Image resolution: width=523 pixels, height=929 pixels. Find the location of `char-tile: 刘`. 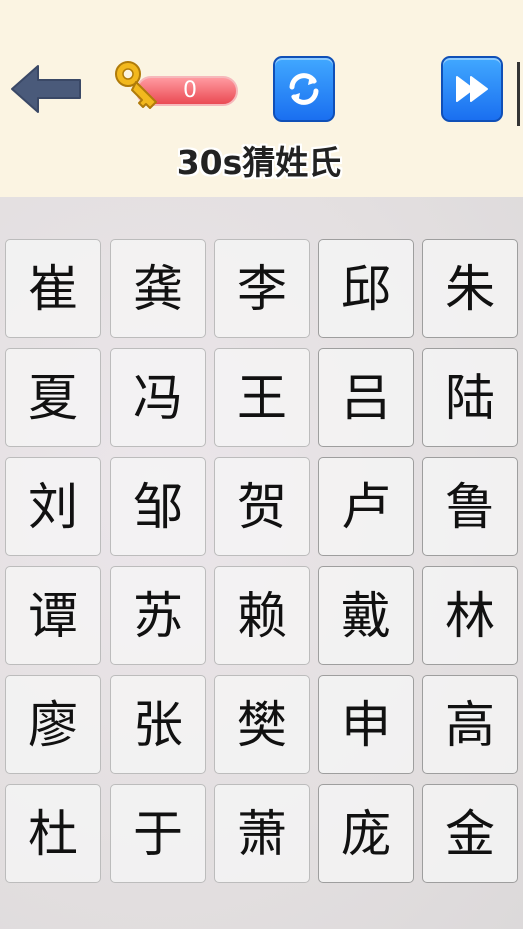

char-tile: 刘 is located at coordinates (53, 506).